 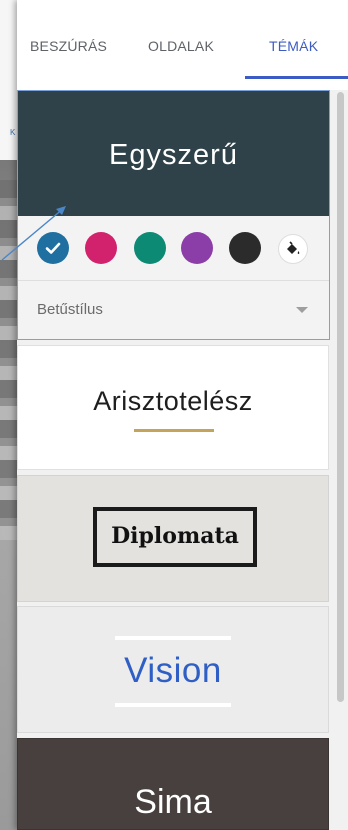 I want to click on paint-bucket-button, so click(x=293, y=249).